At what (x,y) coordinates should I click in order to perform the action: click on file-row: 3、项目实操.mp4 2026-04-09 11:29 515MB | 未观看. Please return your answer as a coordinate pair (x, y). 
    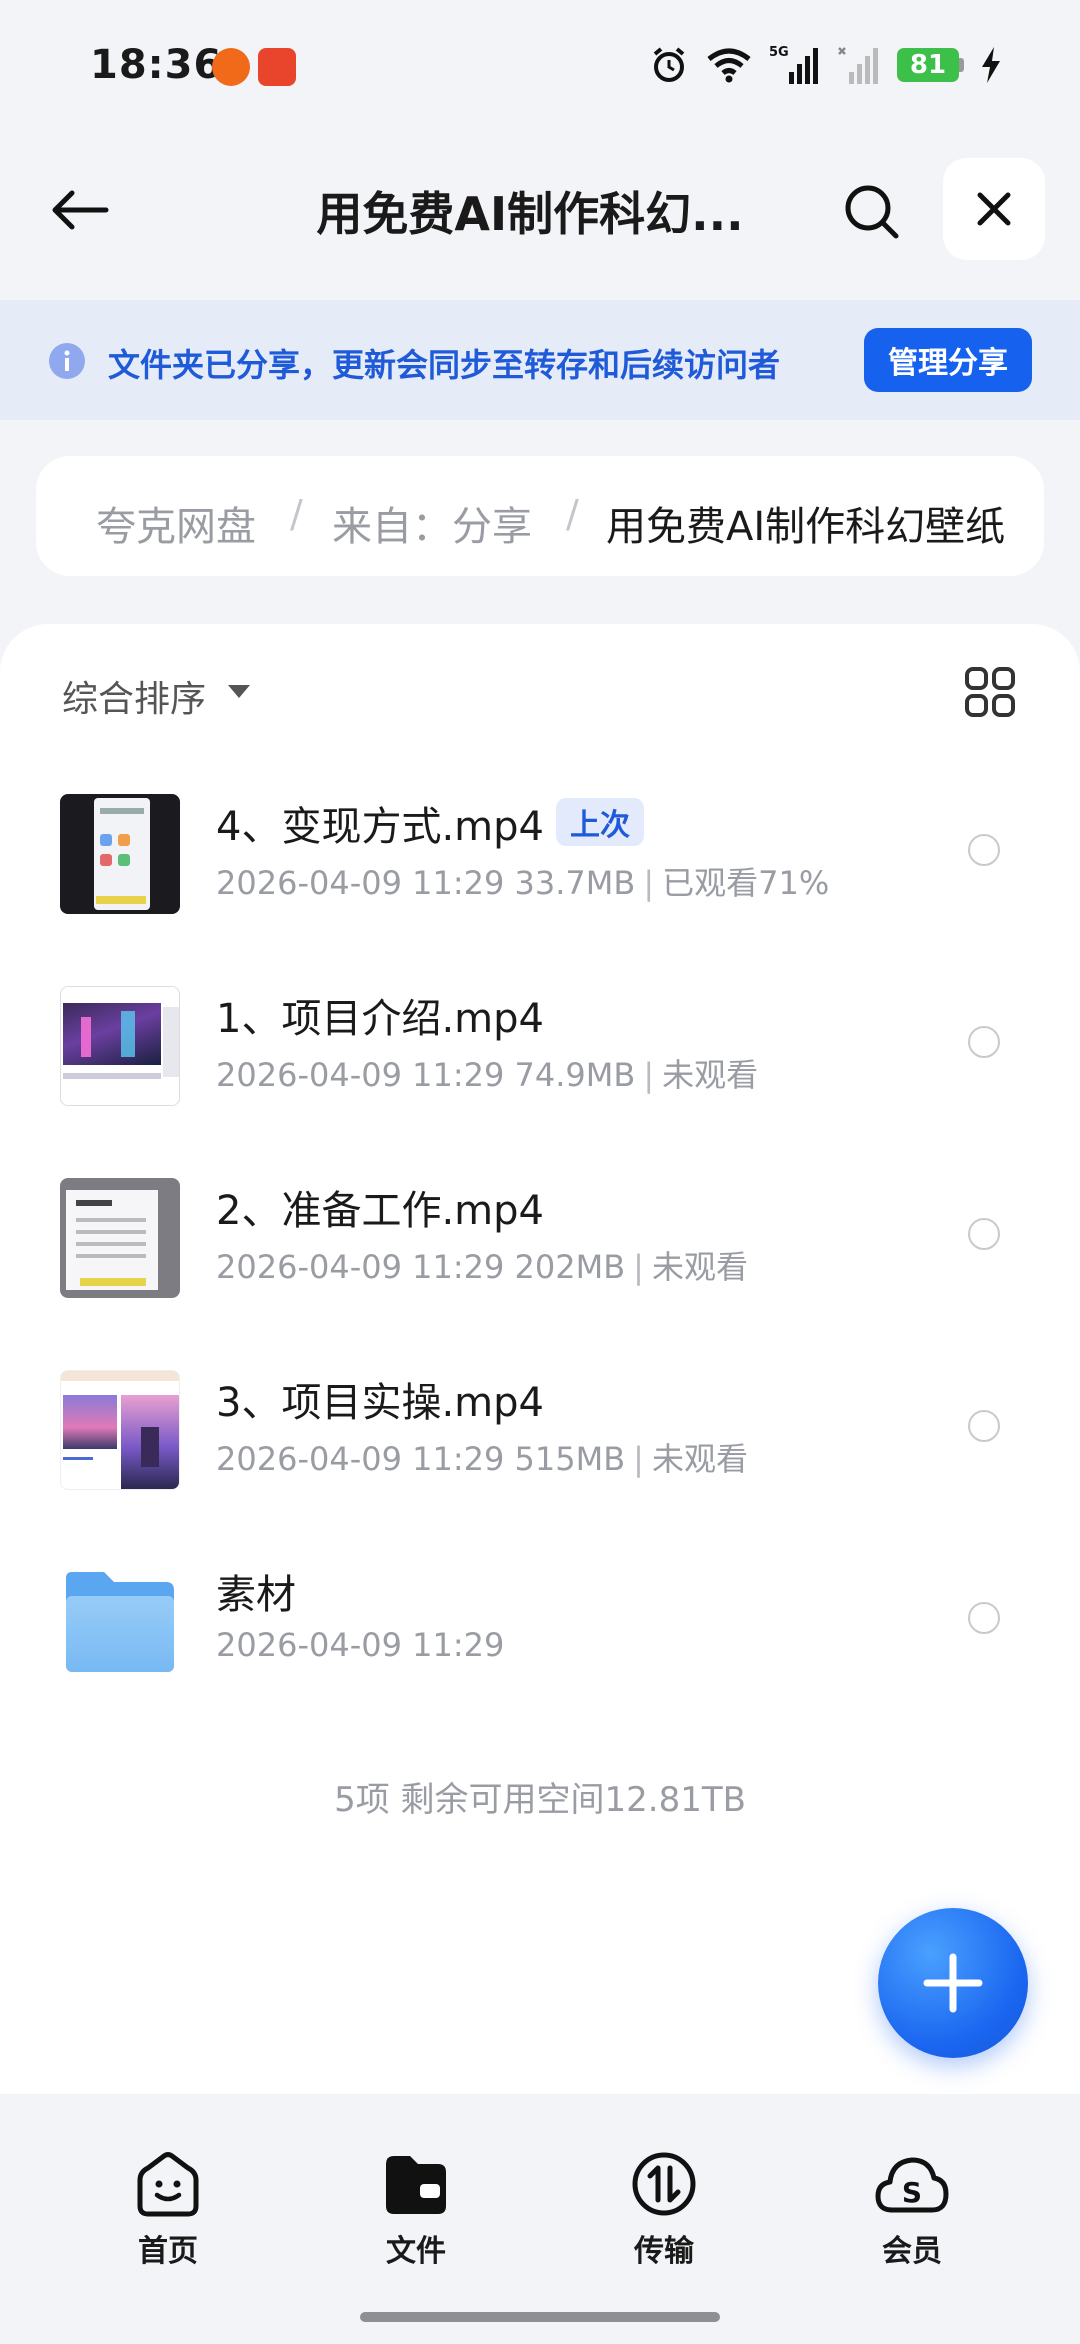
    Looking at the image, I should click on (540, 1466).